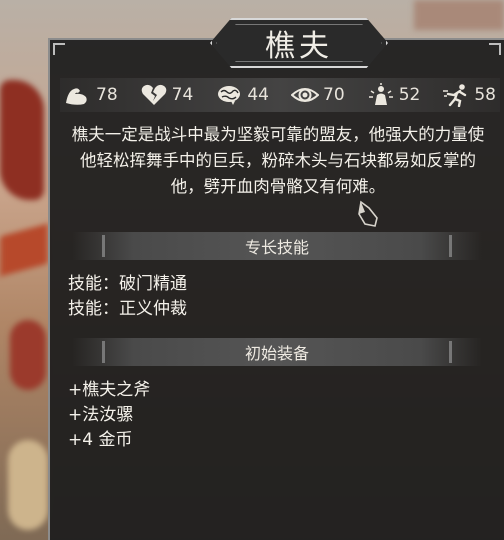  Describe the element at coordinates (334, 95) in the screenshot. I see `stat-value: 70` at that location.